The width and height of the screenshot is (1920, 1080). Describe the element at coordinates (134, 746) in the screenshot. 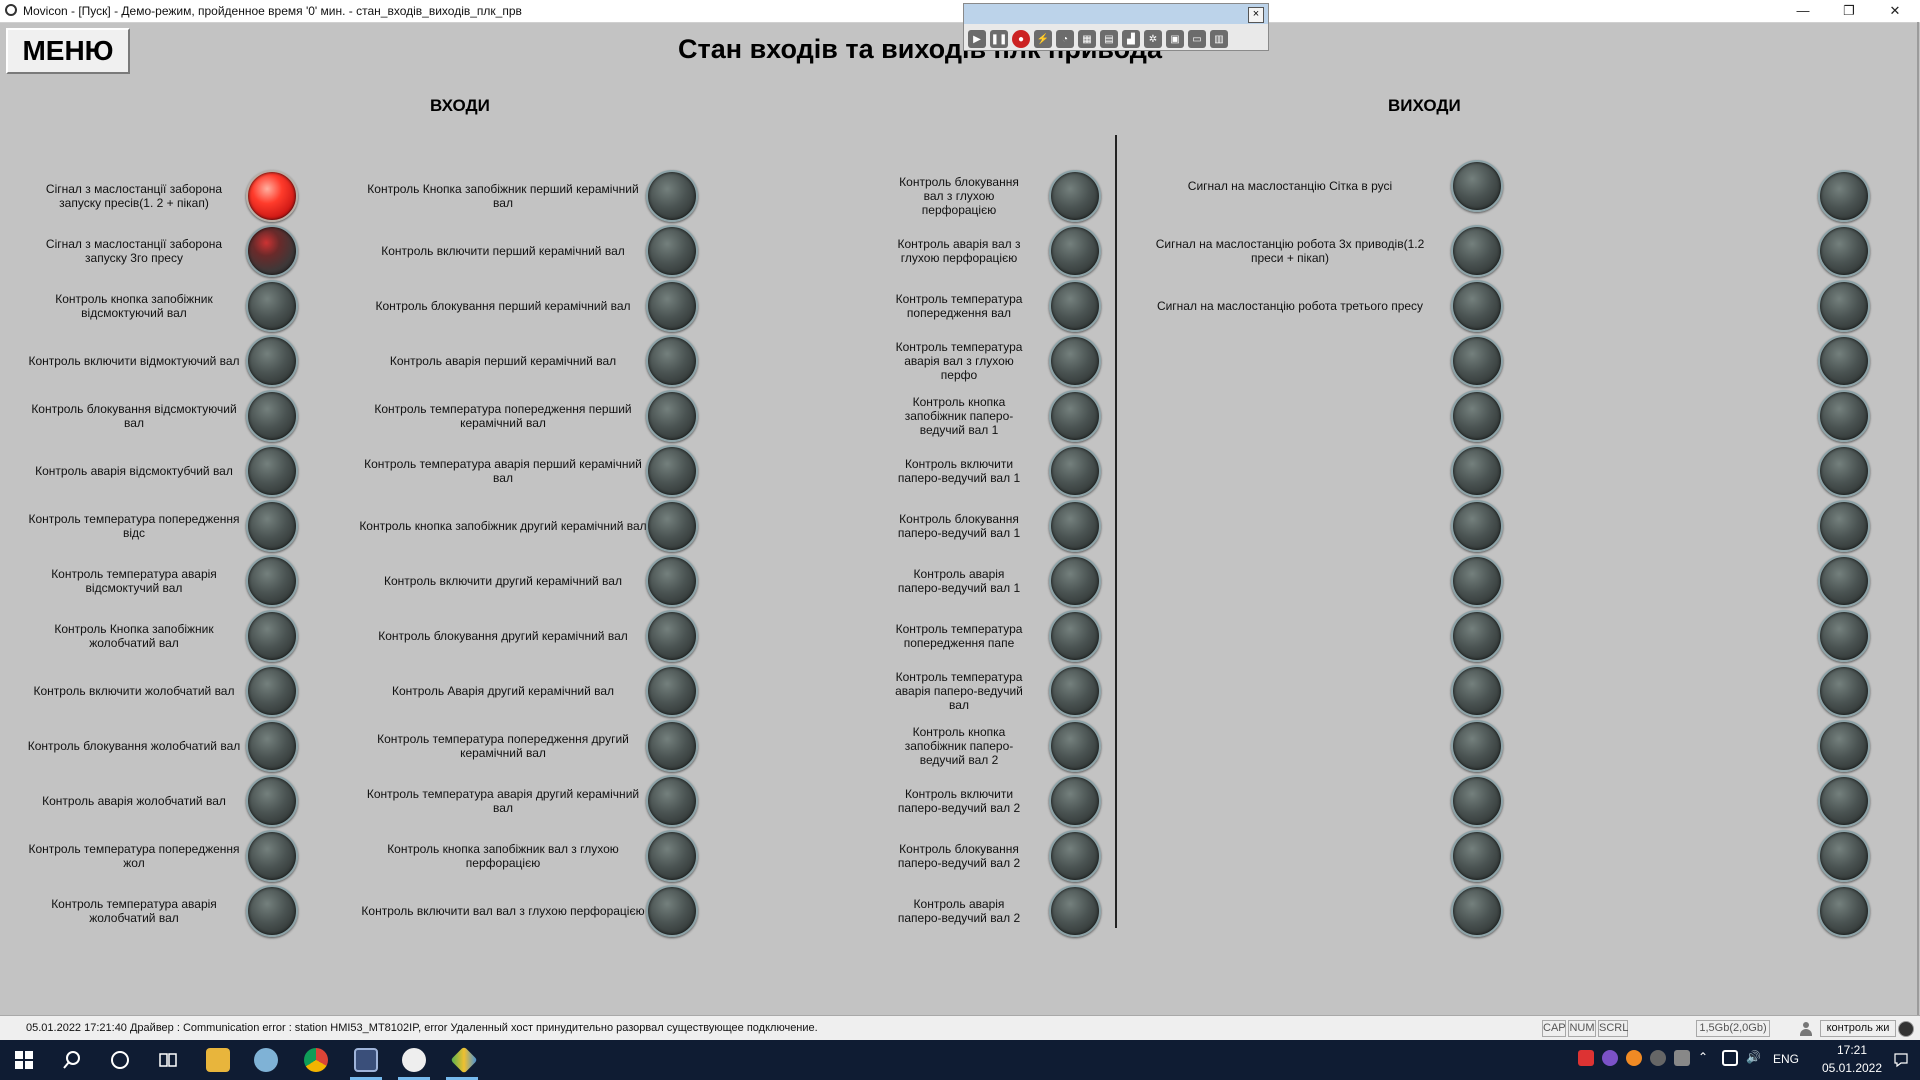

I see `inputs-col1-signal-label: Контроль блокування жолобчатий вал` at that location.